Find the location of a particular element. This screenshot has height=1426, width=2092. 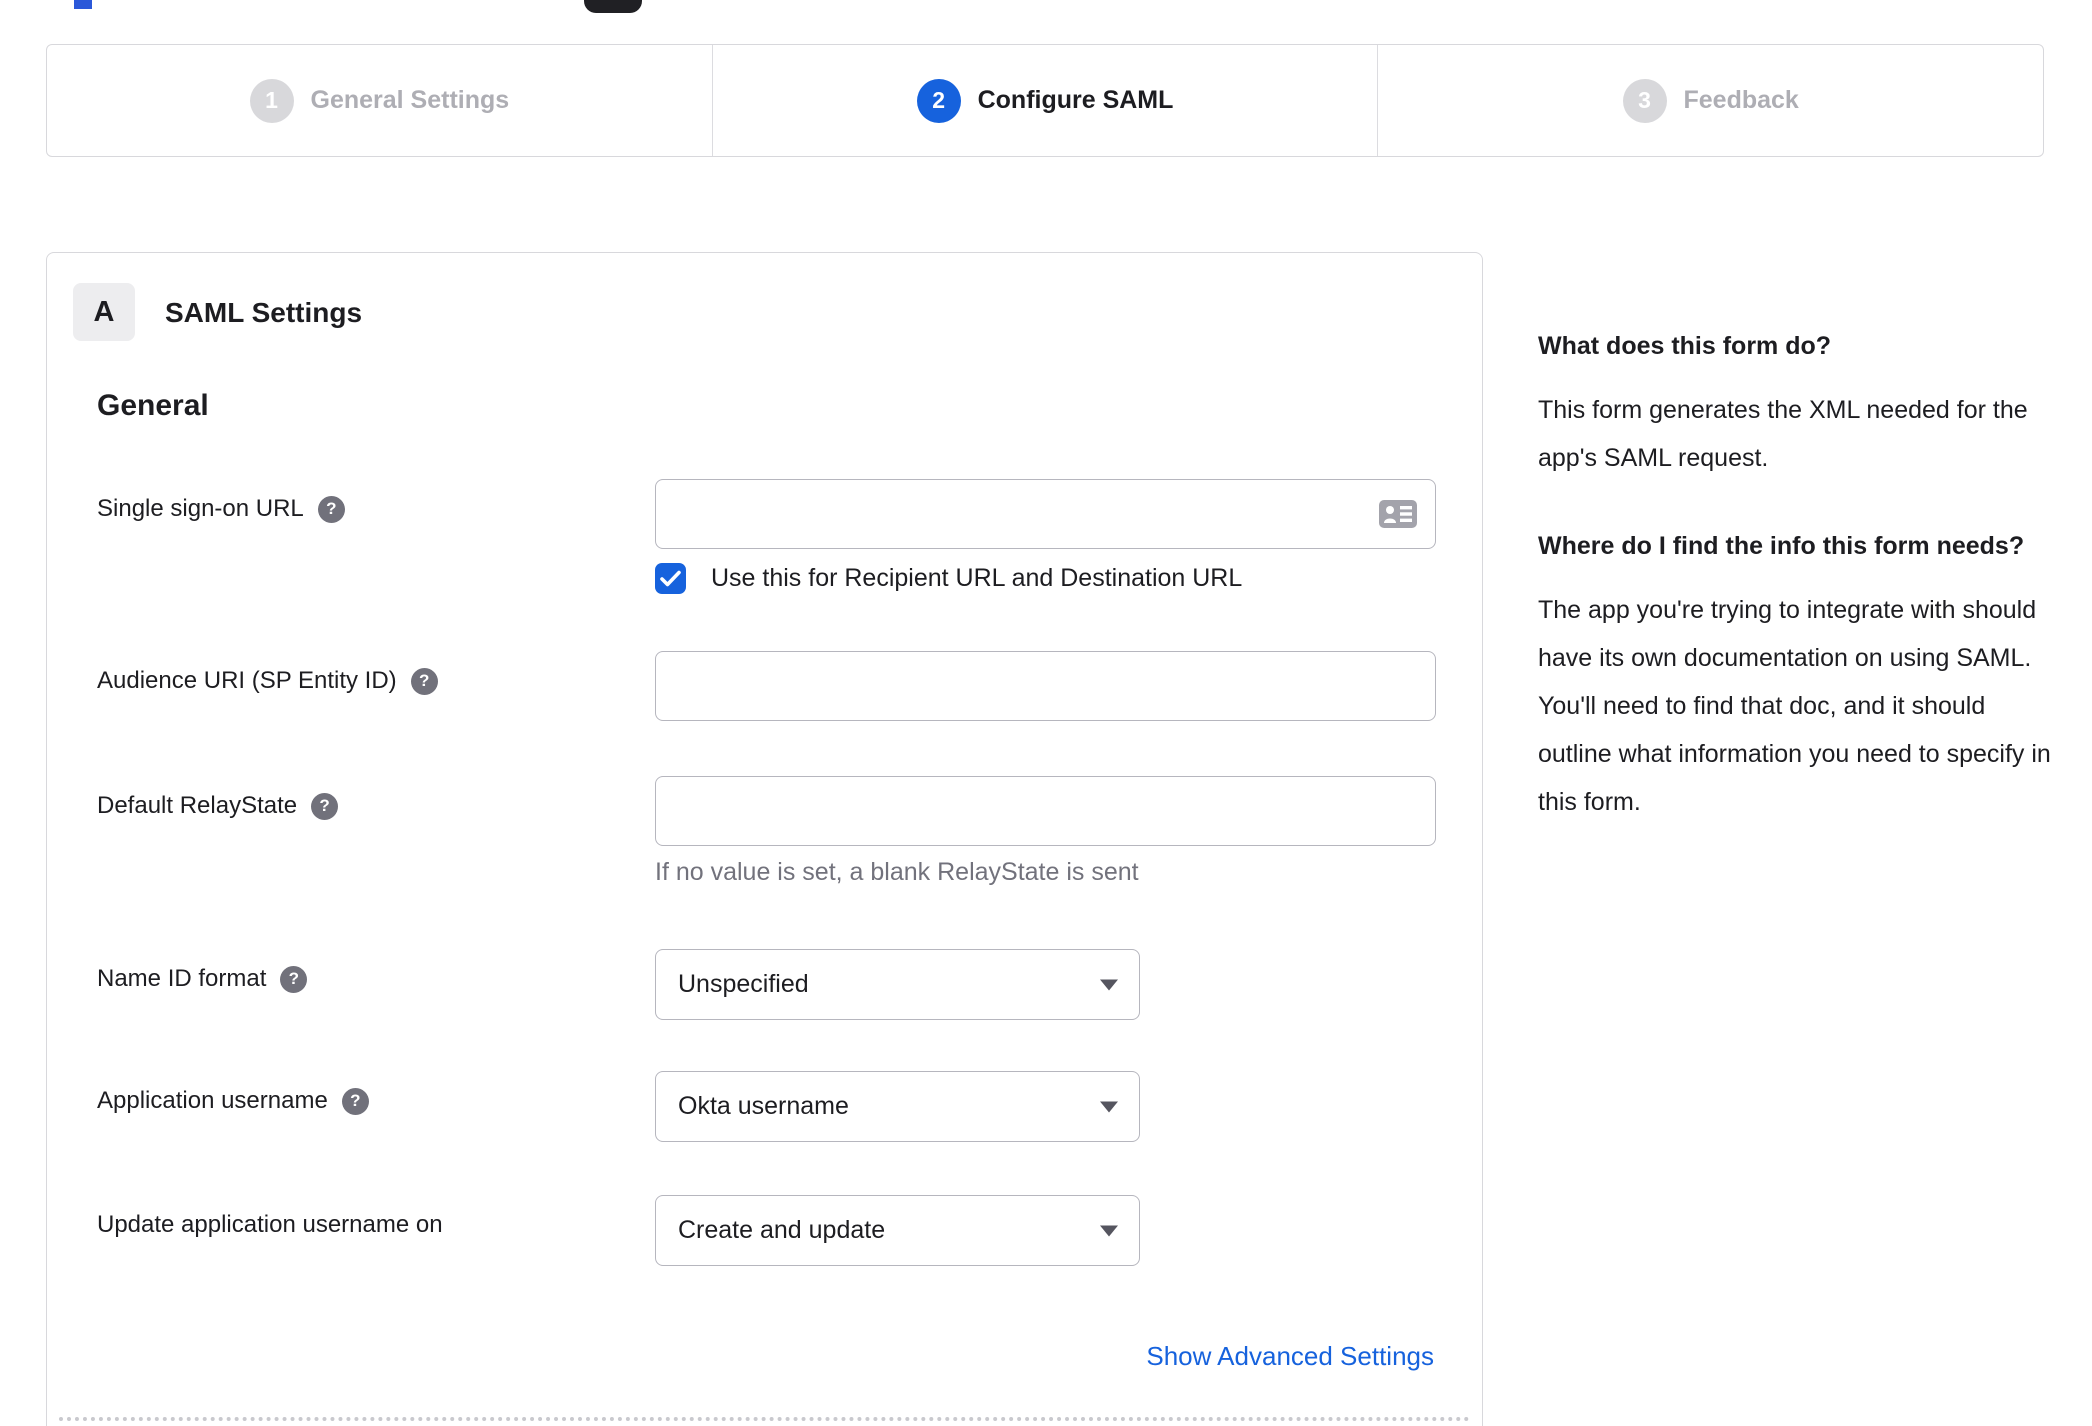

application-username-label: Application username ? is located at coordinates (376, 1093).